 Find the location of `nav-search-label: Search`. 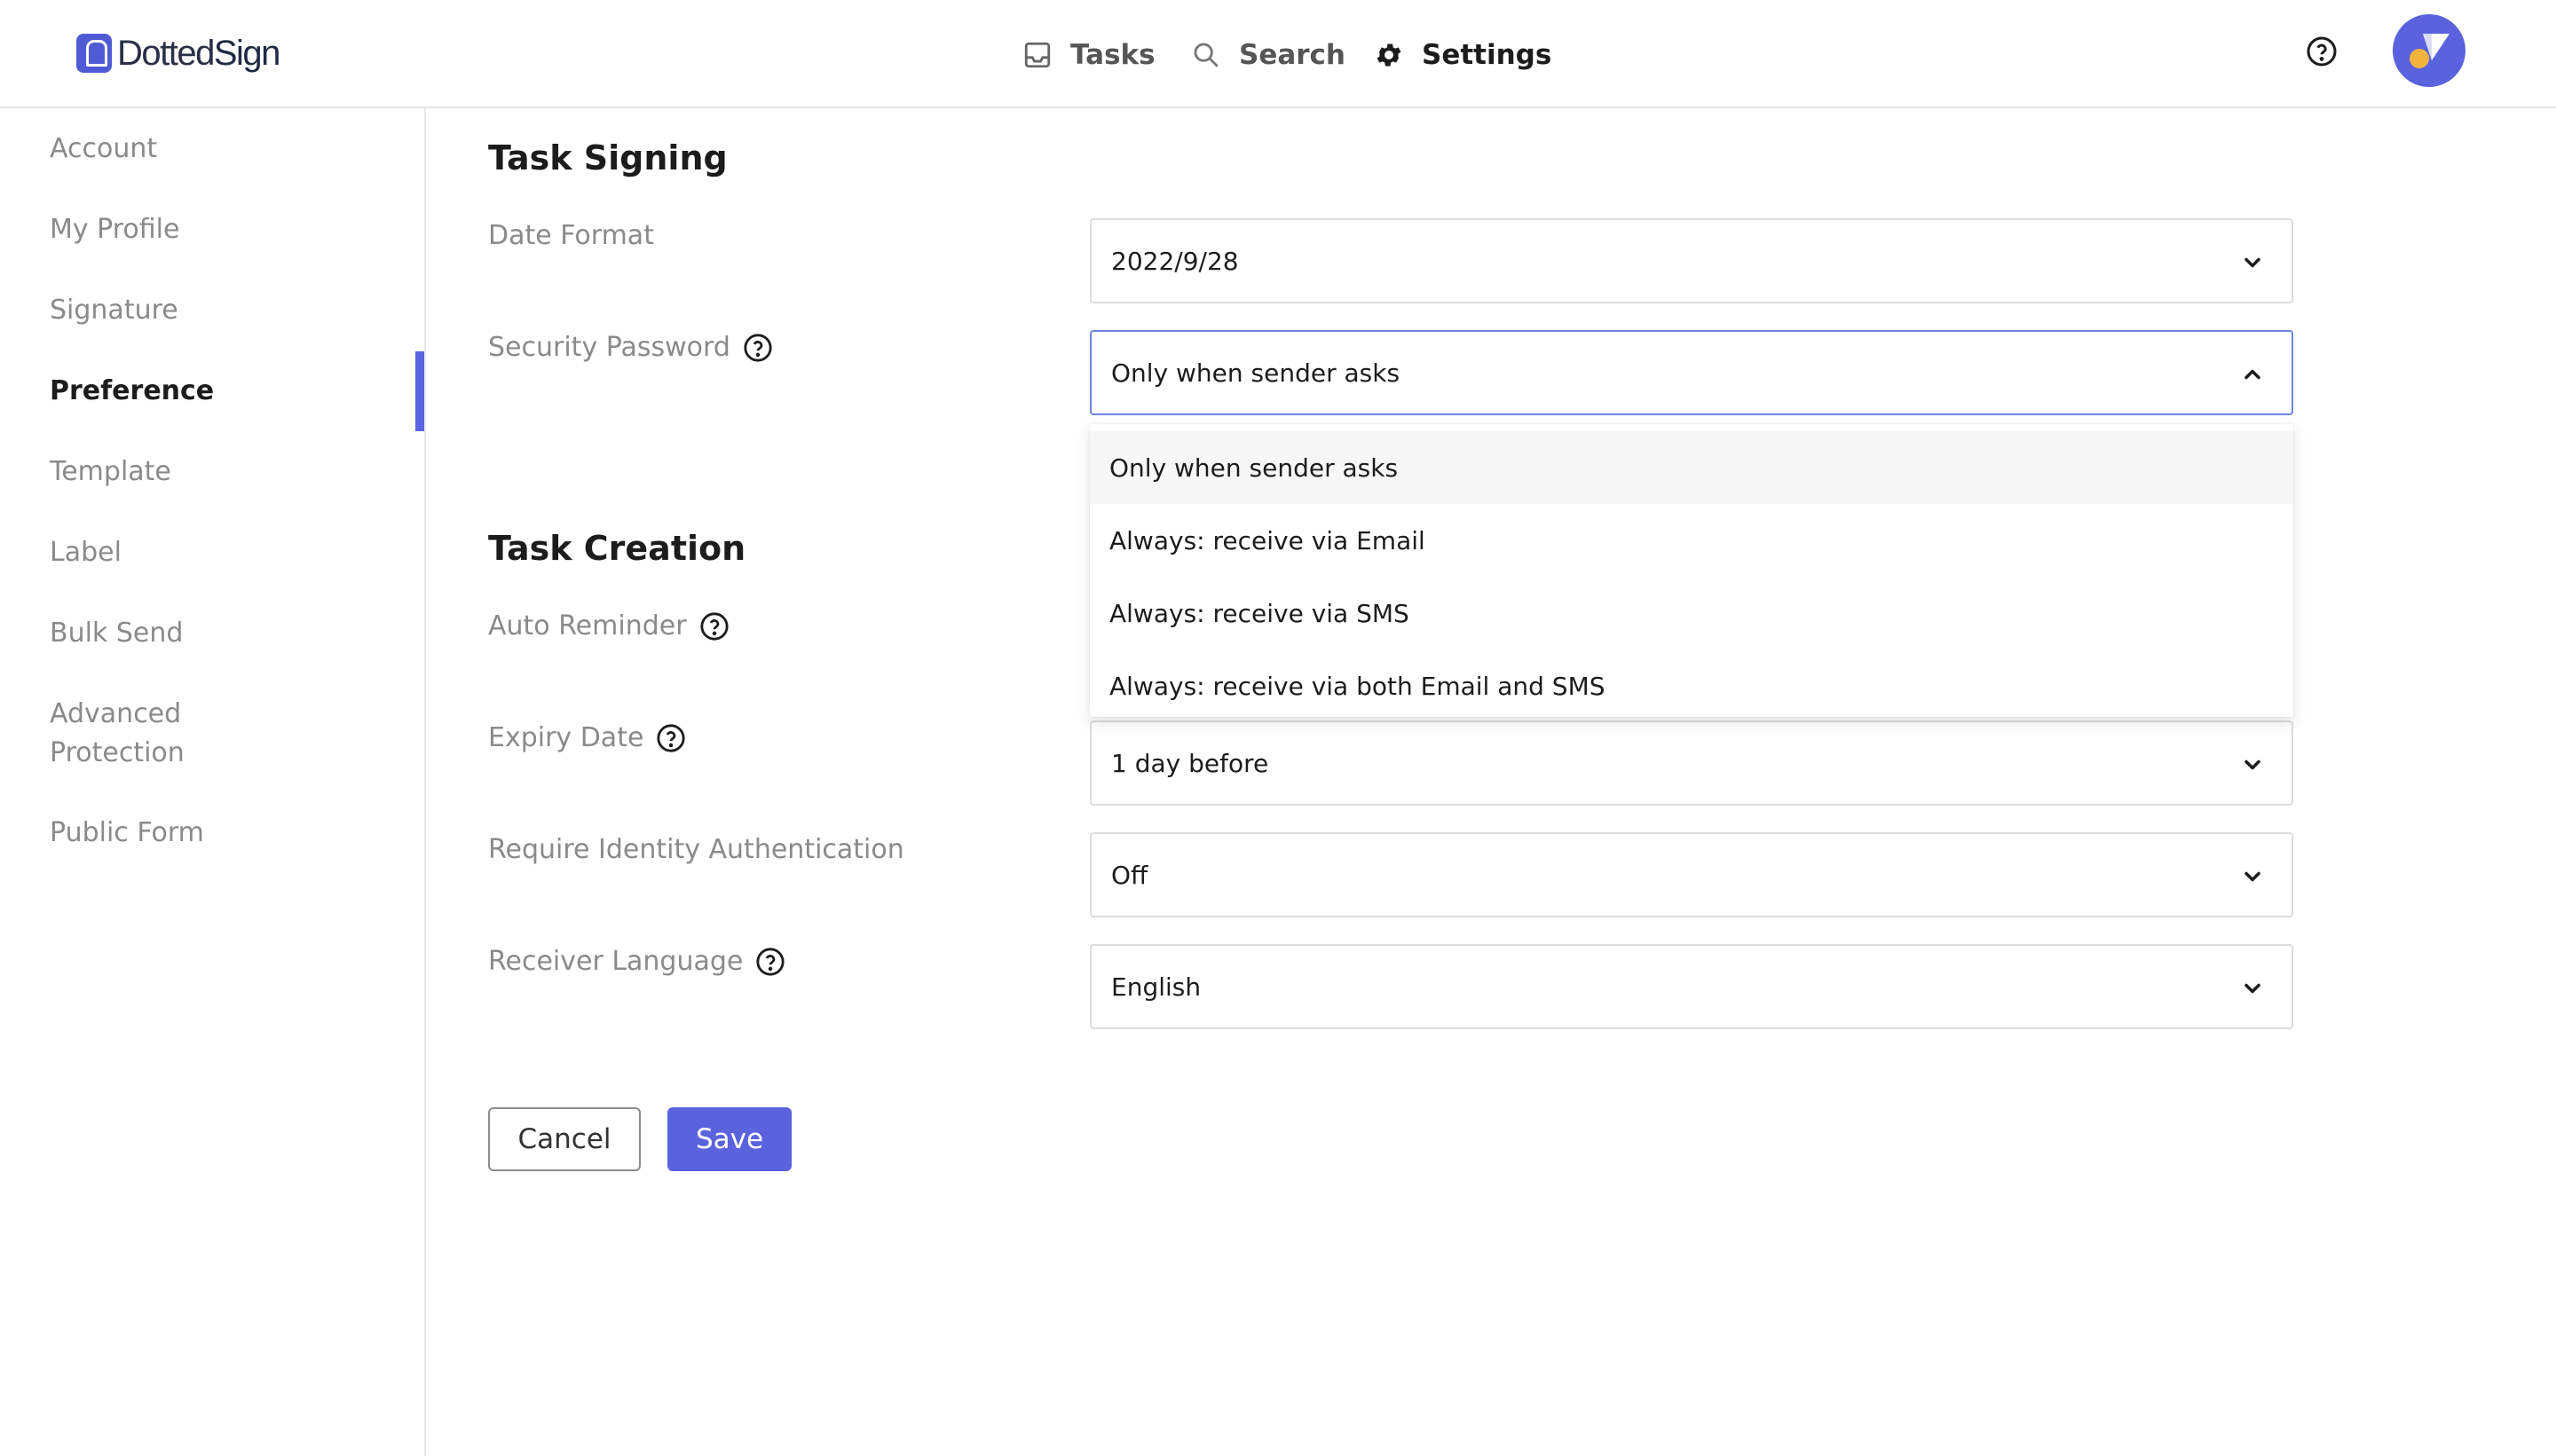

nav-search-label: Search is located at coordinates (1292, 55).